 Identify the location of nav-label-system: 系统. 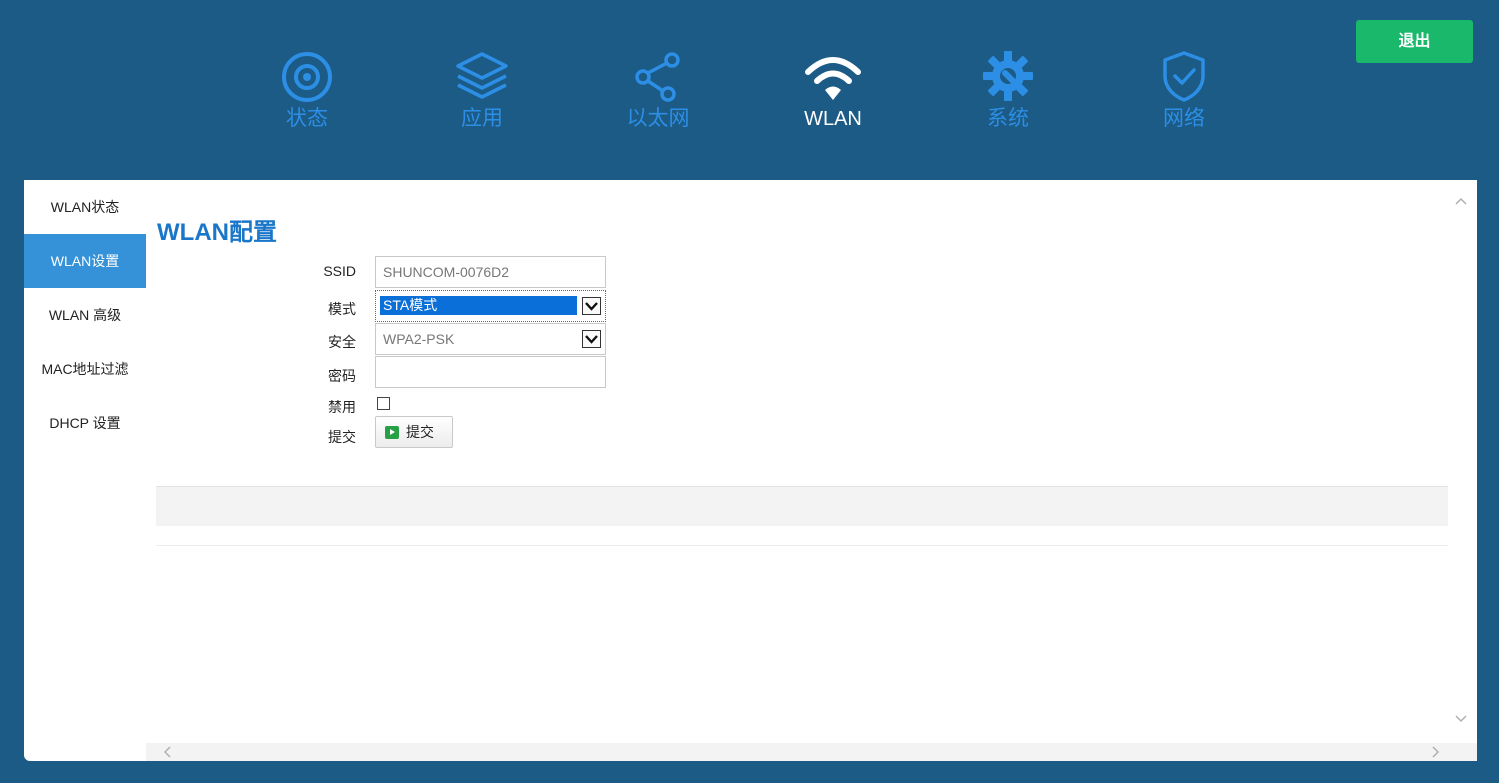
(1008, 118).